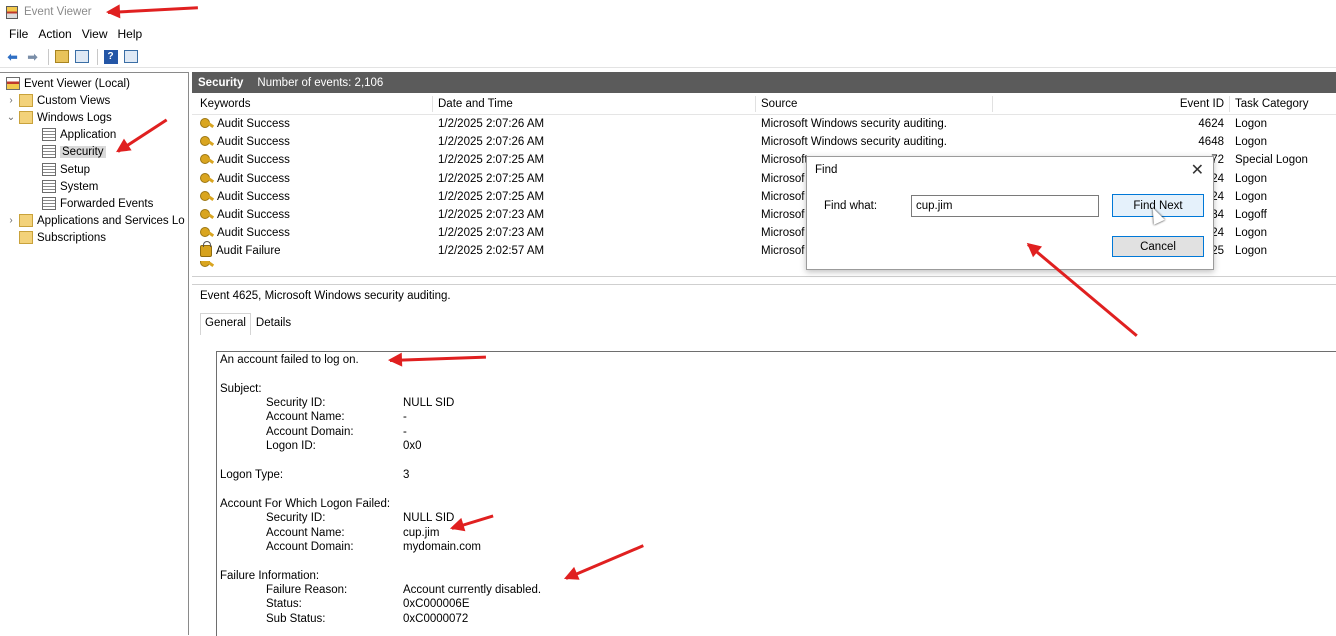 This screenshot has width=1336, height=636. Describe the element at coordinates (1211, 142) in the screenshot. I see `row-event-id: 4648` at that location.